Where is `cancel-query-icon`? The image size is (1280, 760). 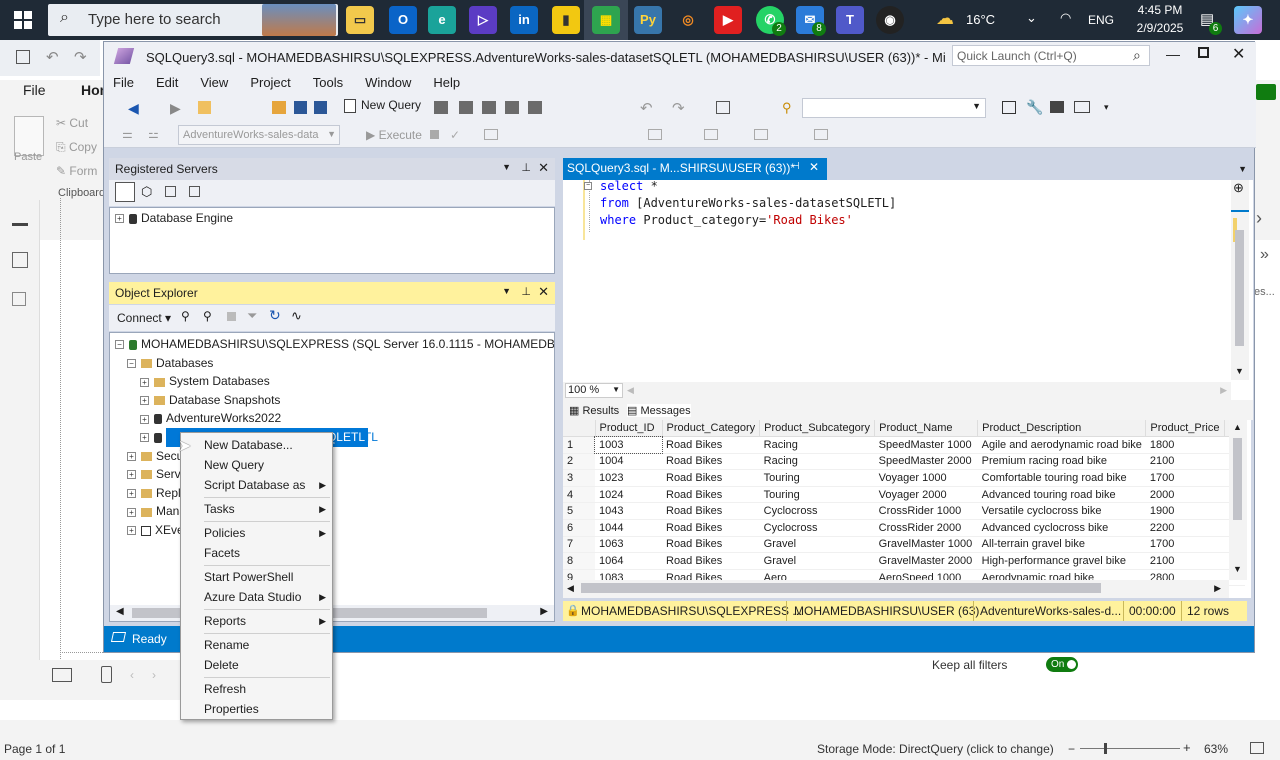 cancel-query-icon is located at coordinates (434, 134).